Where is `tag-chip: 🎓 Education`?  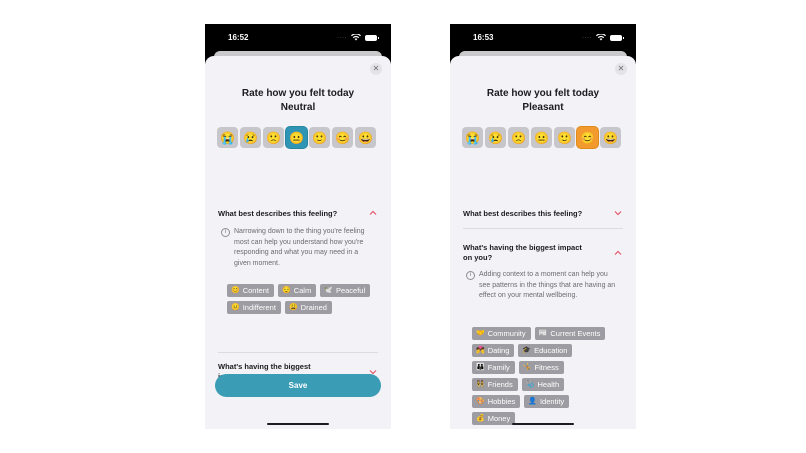 tag-chip: 🎓 Education is located at coordinates (545, 350).